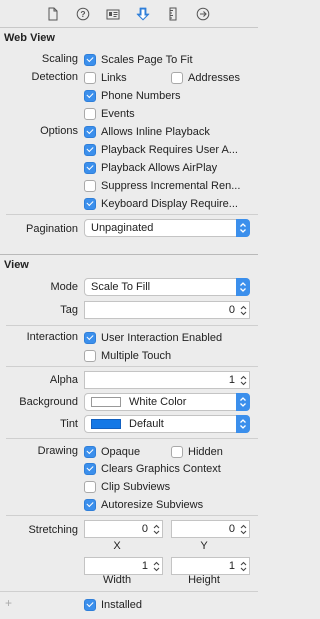 The width and height of the screenshot is (320, 619). What do you see at coordinates (204, 546) in the screenshot?
I see `stretch-y-label: Y` at bounding box center [204, 546].